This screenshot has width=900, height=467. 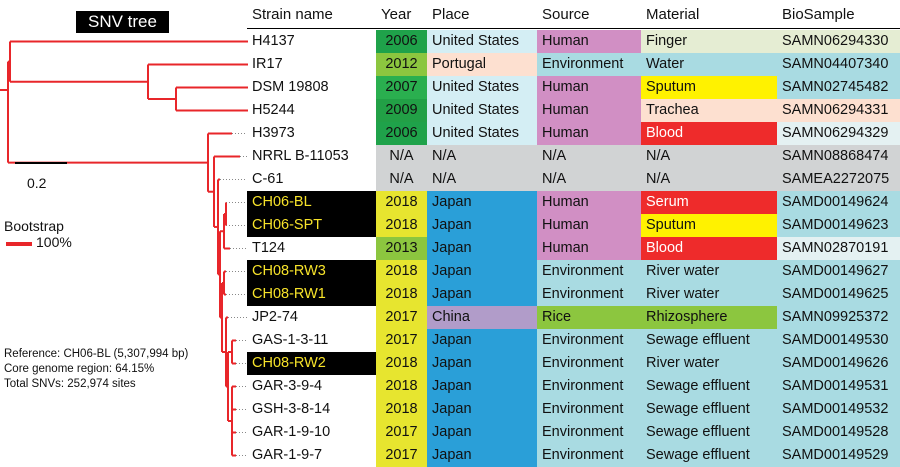 I want to click on cell-strain: GAR-3-9-4, so click(x=287, y=386).